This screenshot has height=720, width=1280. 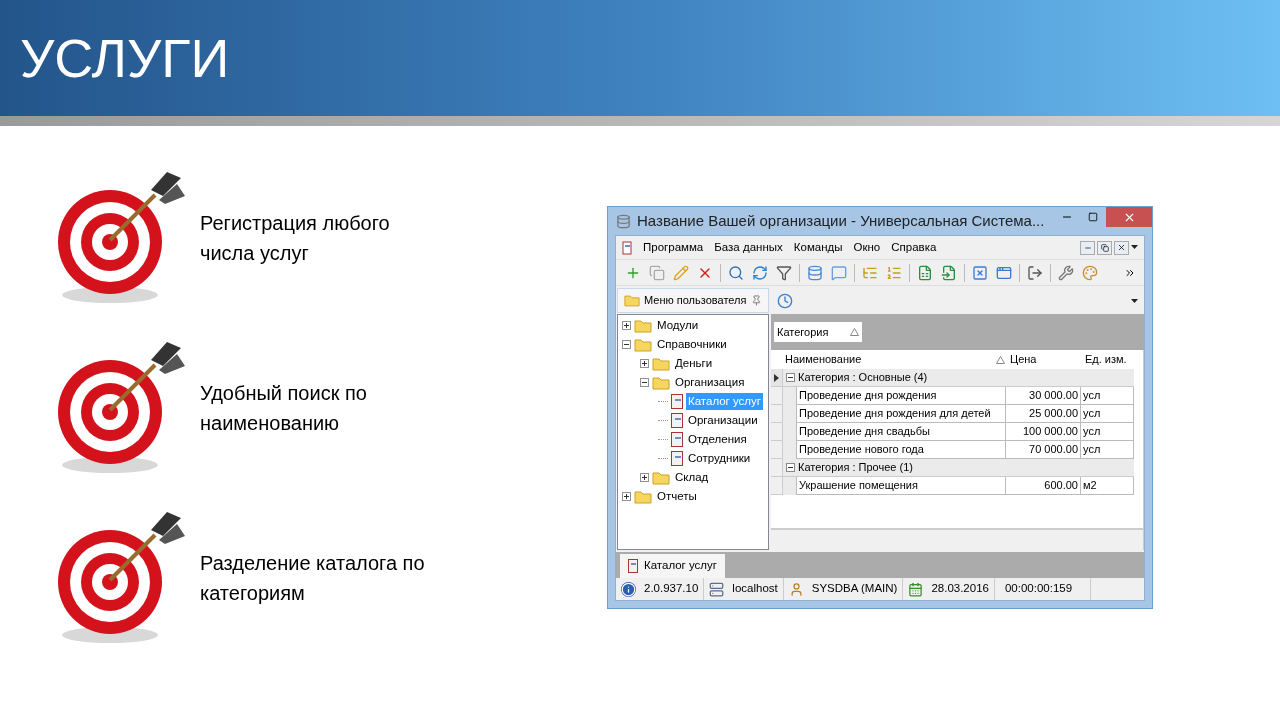 What do you see at coordinates (1087, 247) in the screenshot?
I see `minimize-button` at bounding box center [1087, 247].